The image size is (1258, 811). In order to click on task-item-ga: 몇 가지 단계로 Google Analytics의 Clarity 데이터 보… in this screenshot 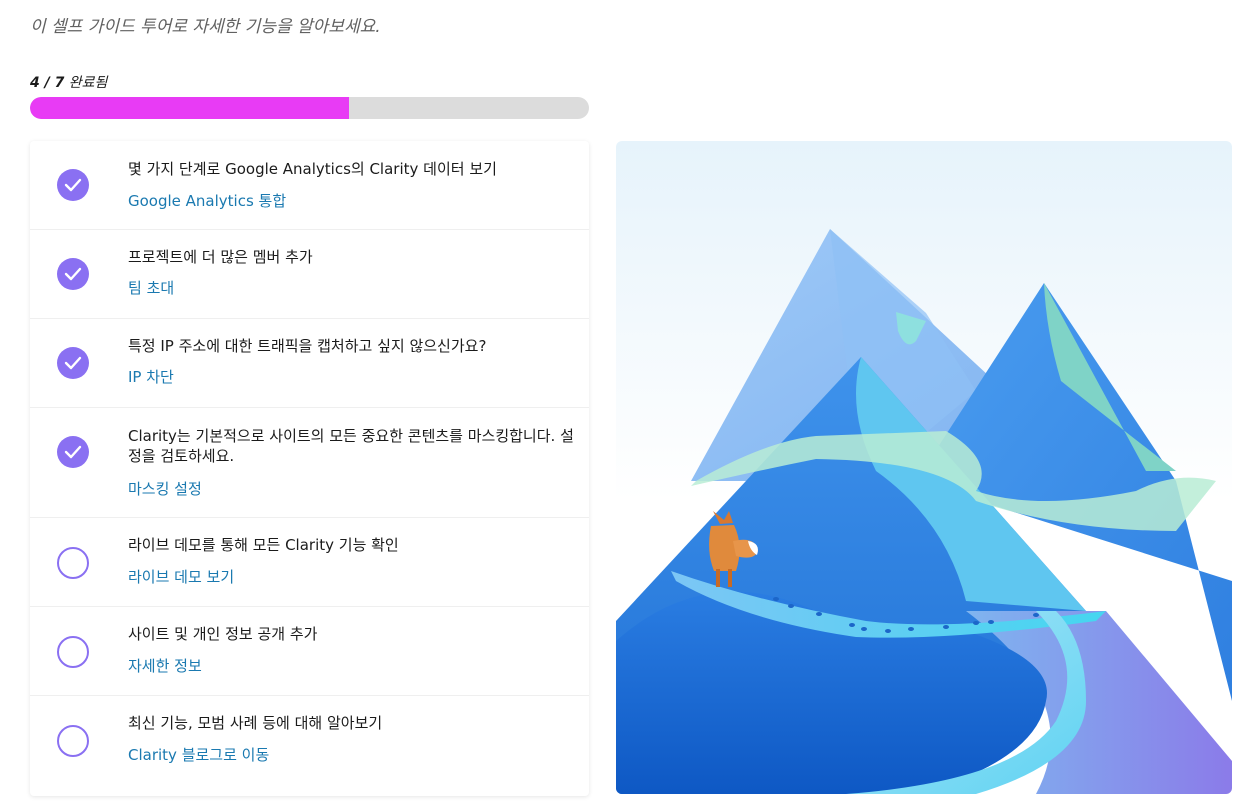, I will do `click(309, 185)`.